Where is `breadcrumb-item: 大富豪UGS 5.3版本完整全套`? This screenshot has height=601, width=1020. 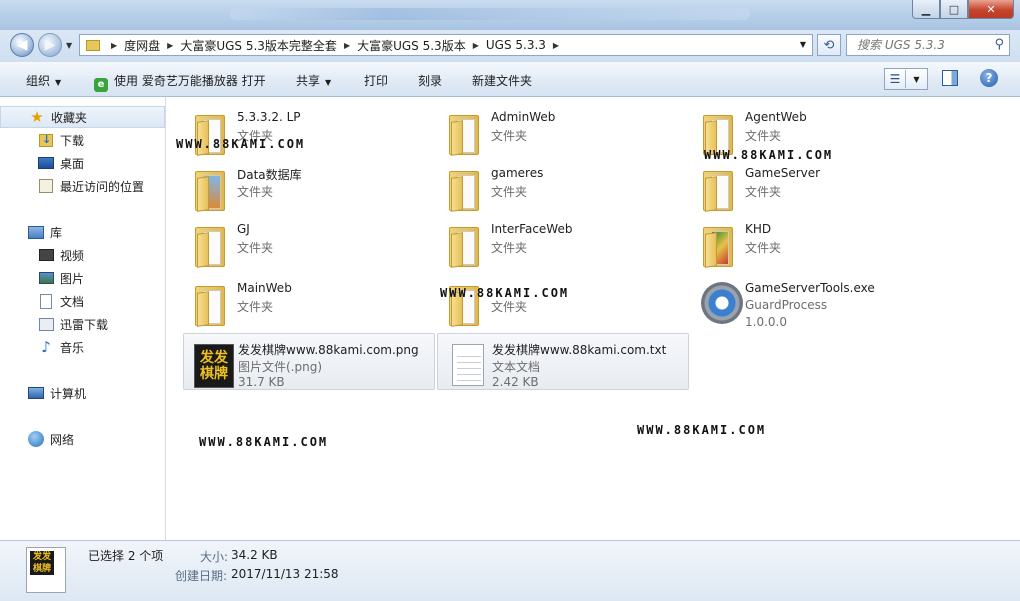 breadcrumb-item: 大富豪UGS 5.3版本完整全套 is located at coordinates (258, 45).